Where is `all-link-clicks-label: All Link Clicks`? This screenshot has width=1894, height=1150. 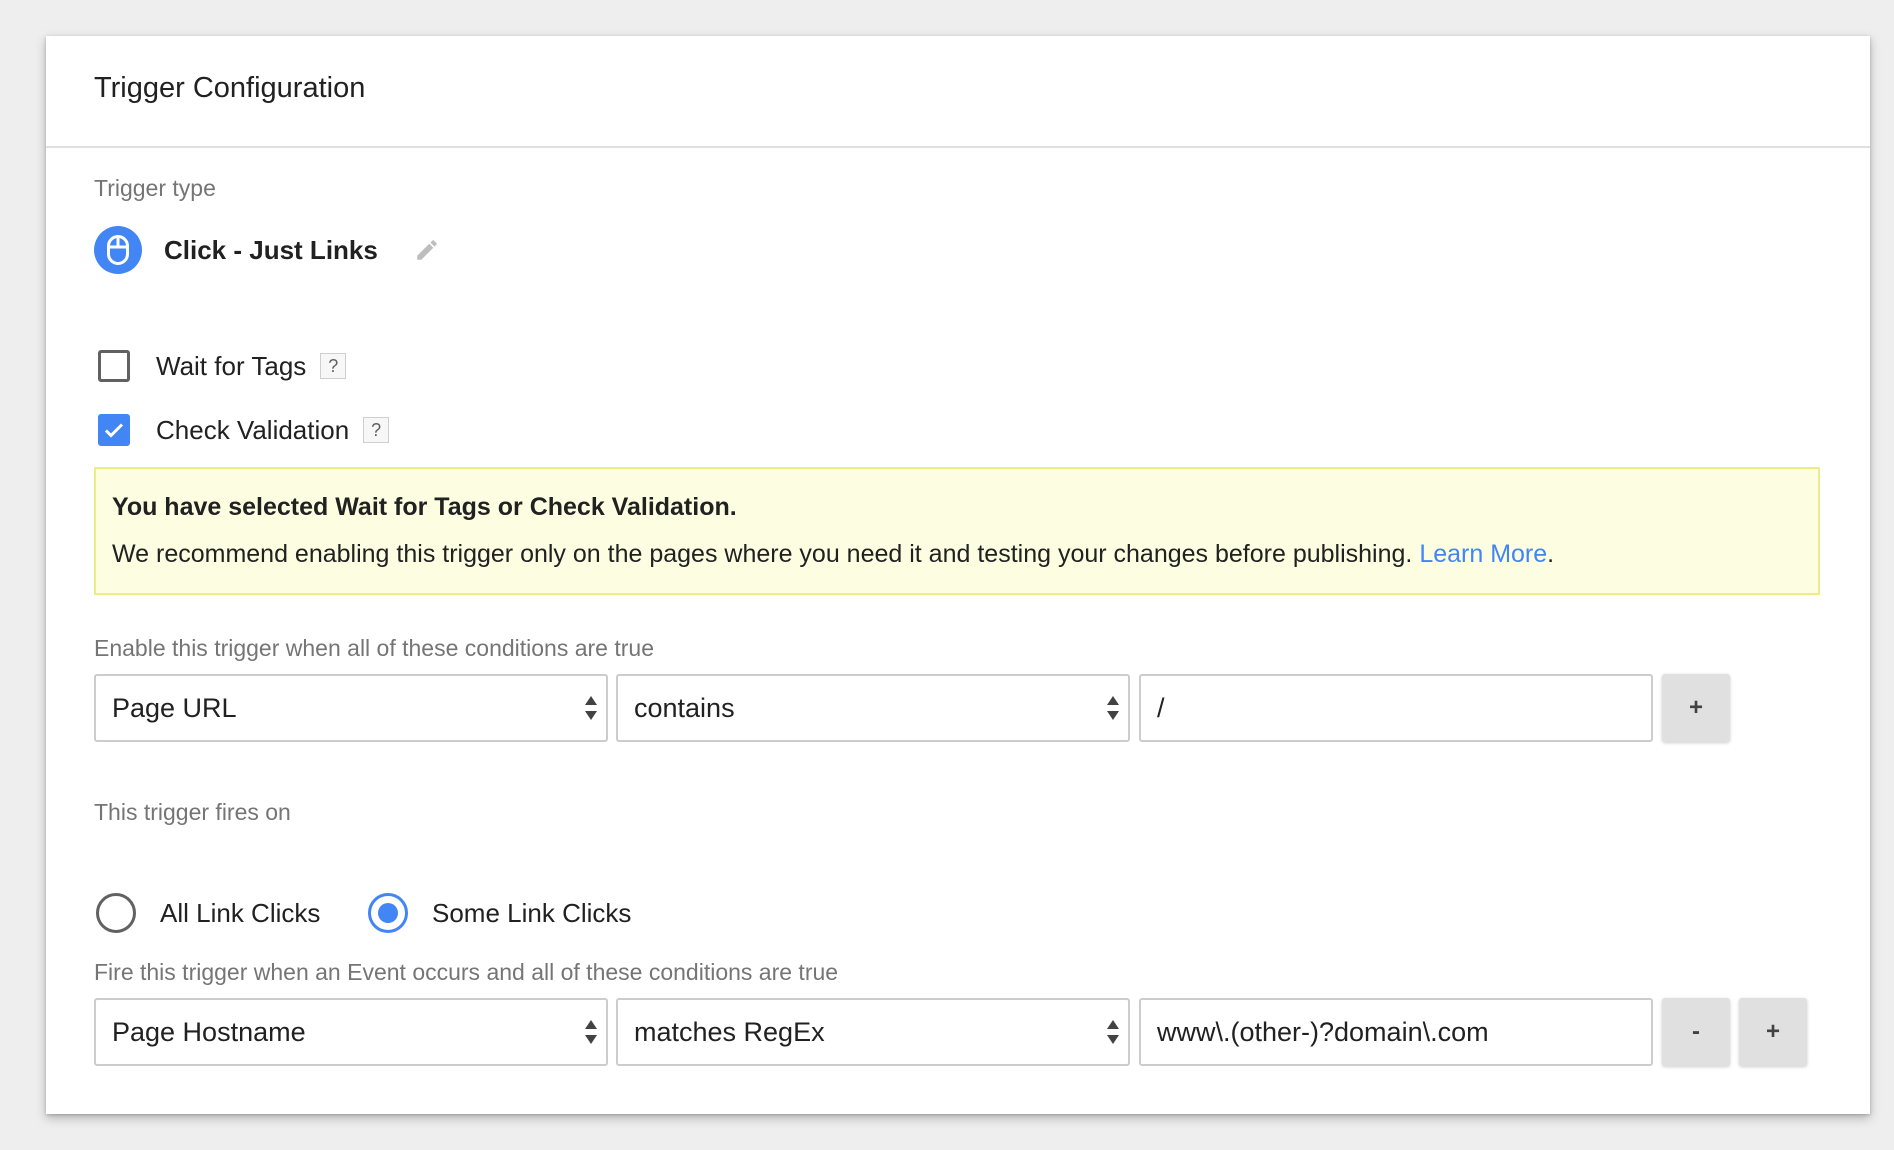
all-link-clicks-label: All Link Clicks is located at coordinates (240, 912).